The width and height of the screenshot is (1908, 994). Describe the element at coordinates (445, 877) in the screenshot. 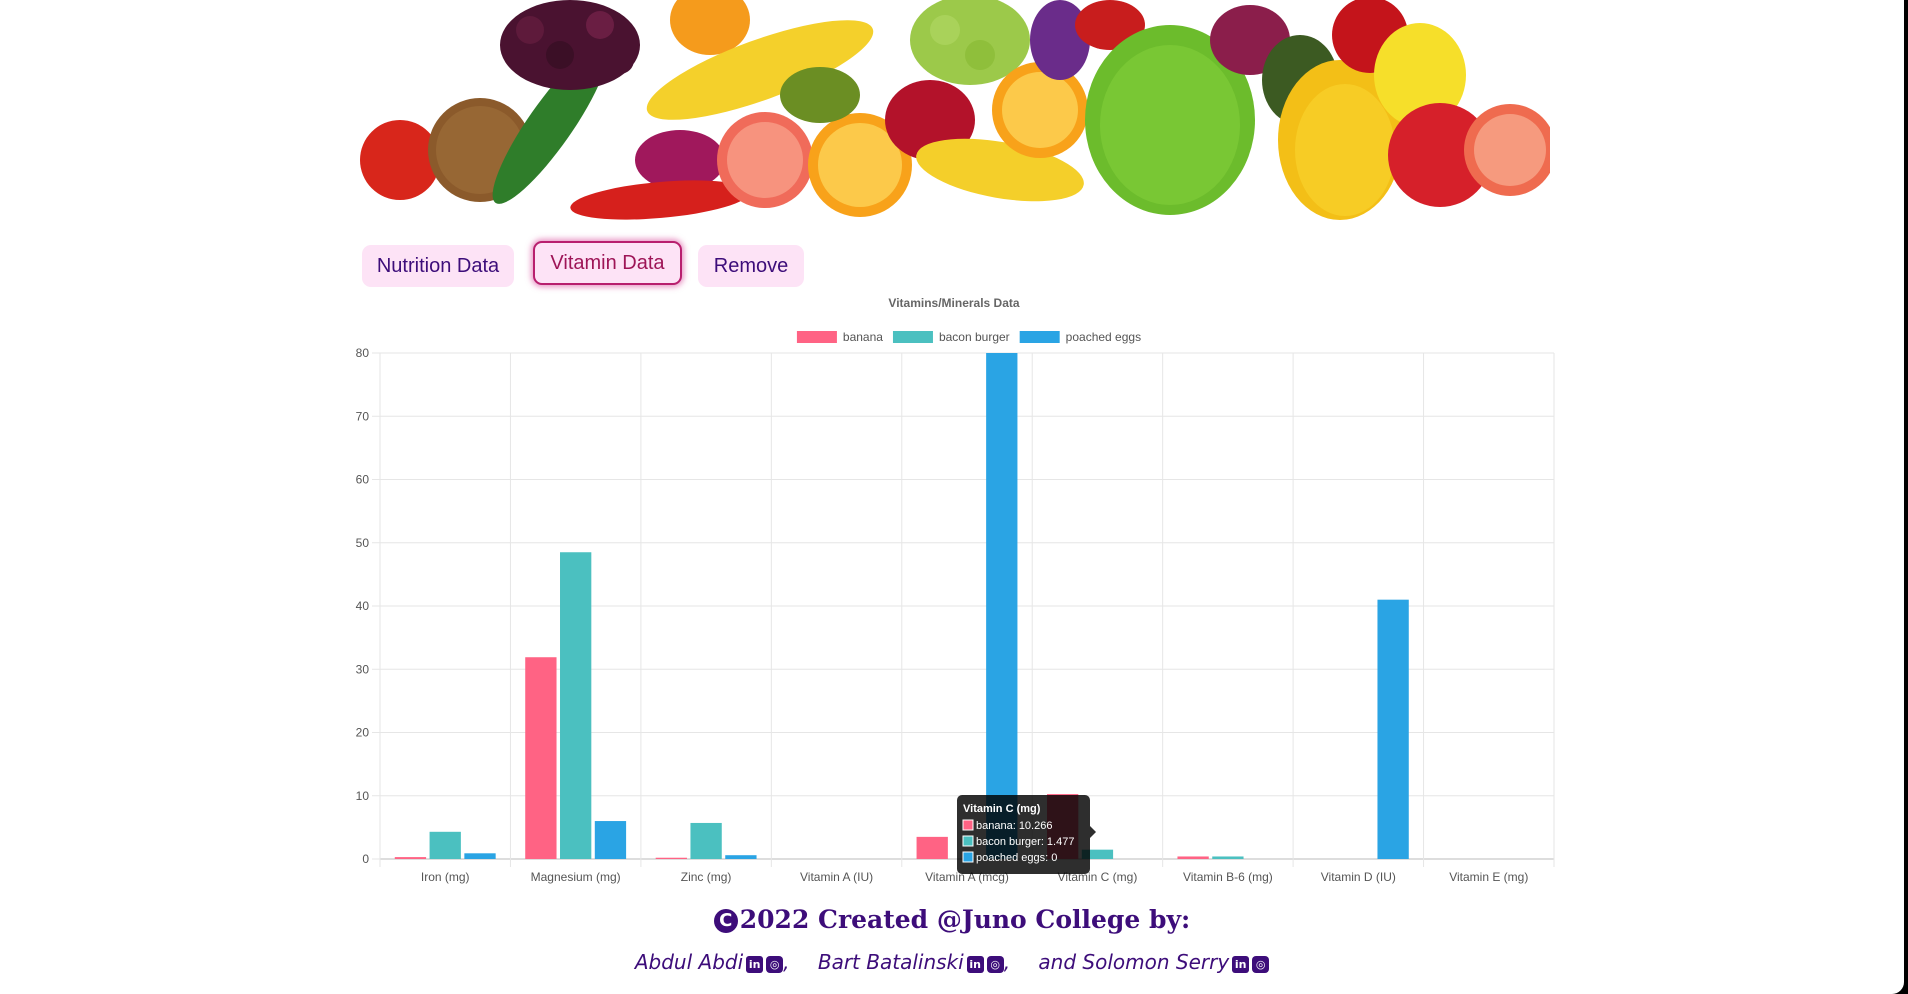

I see `x-tick-label: Iron (mg)` at that location.